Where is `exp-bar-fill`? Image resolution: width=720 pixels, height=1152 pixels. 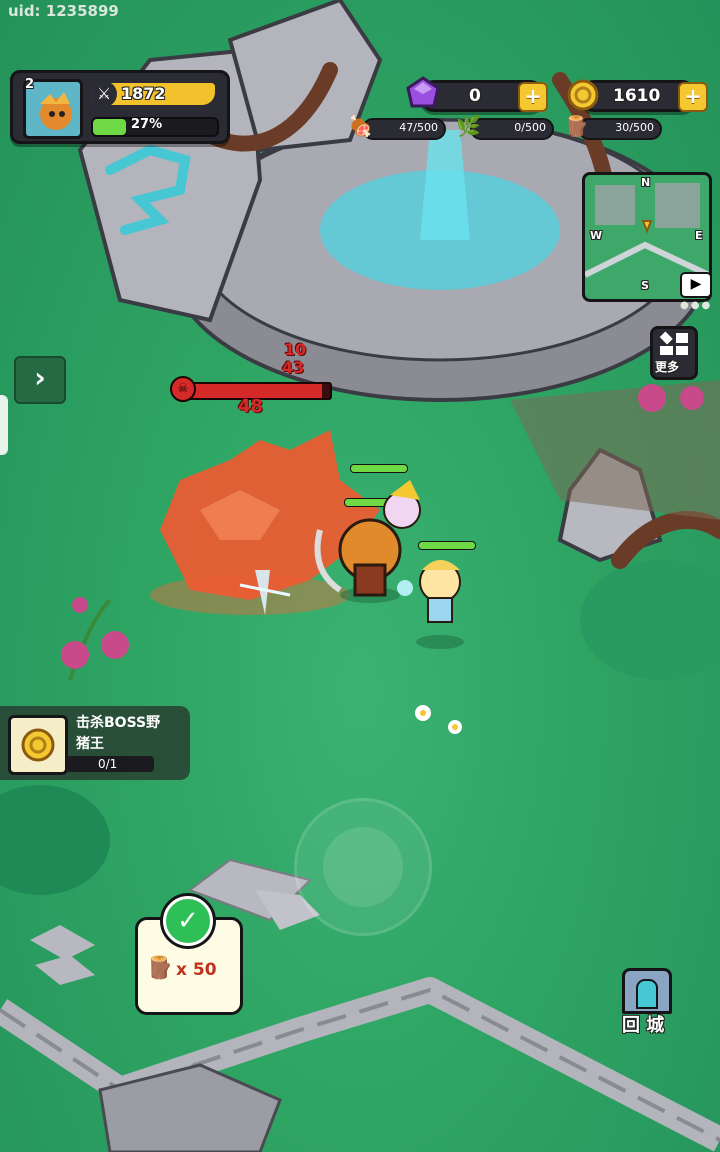 exp-bar-fill is located at coordinates (110, 127).